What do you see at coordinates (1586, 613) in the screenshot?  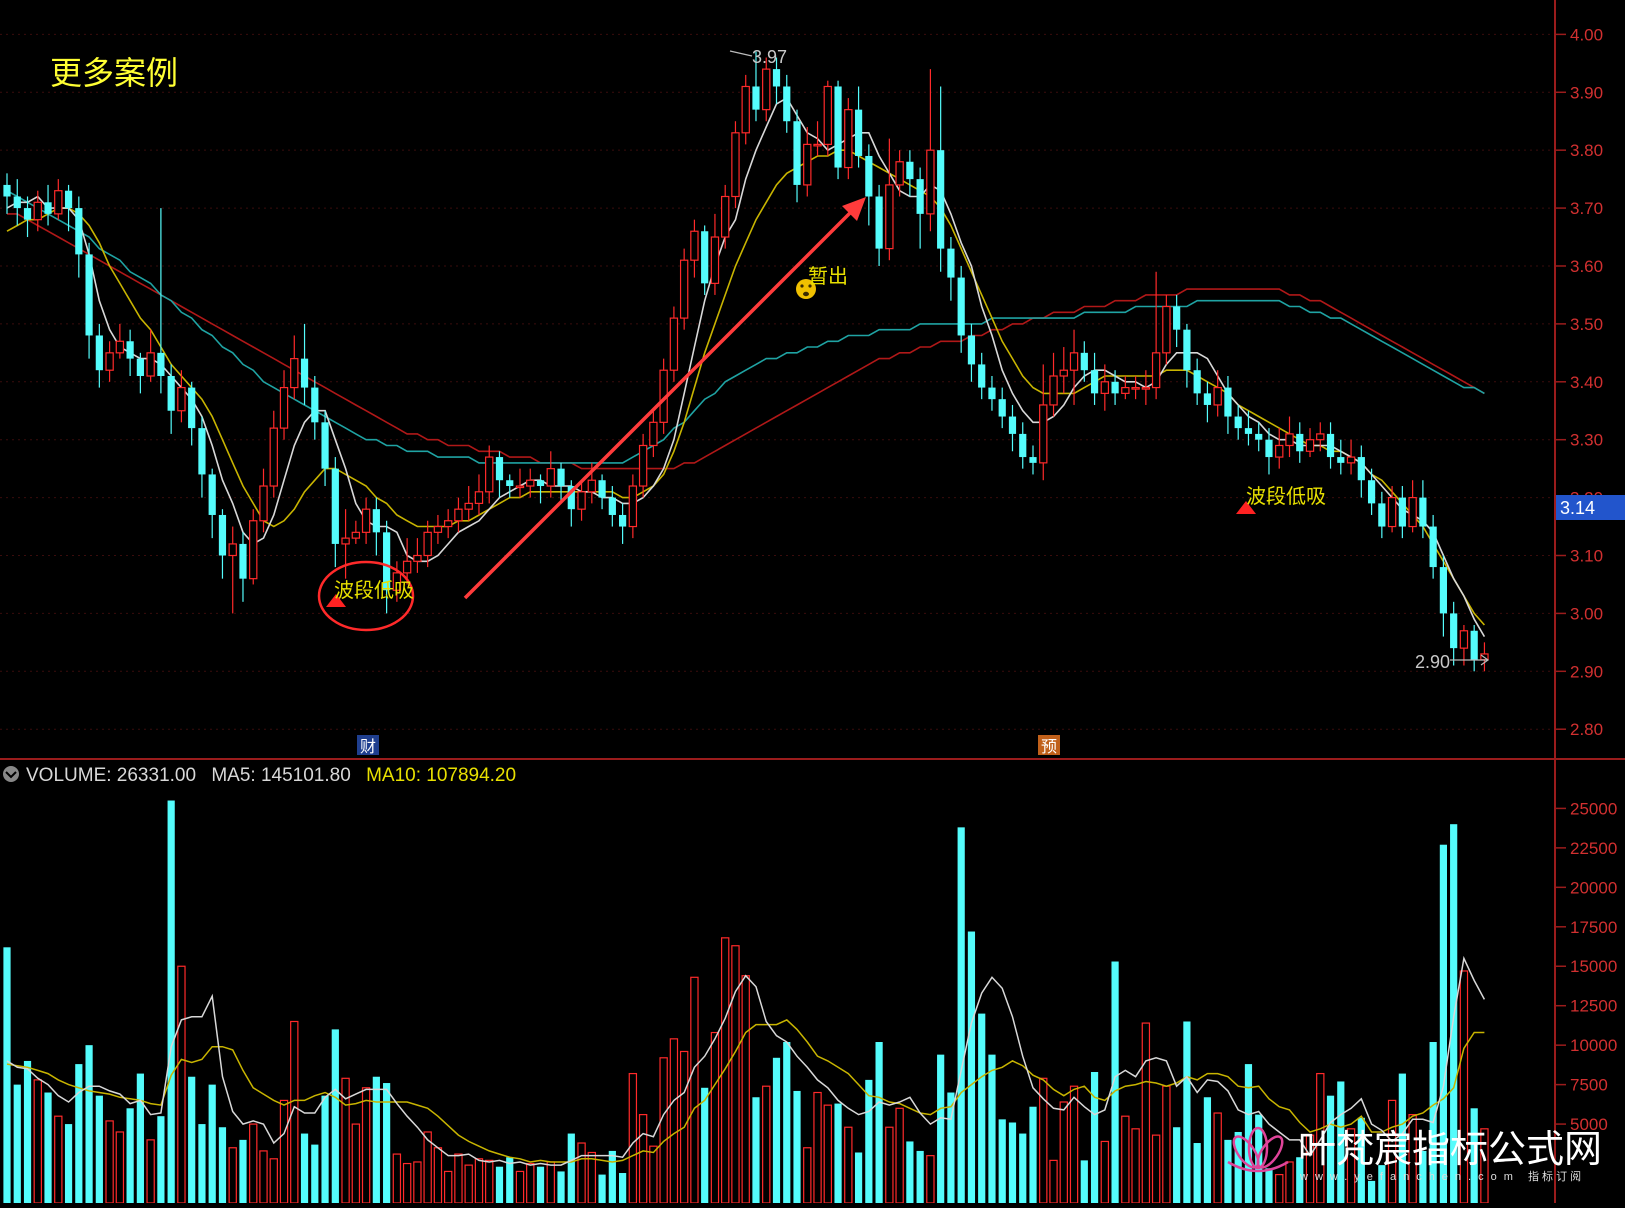 I see `price-axis-label: 3.00` at bounding box center [1586, 613].